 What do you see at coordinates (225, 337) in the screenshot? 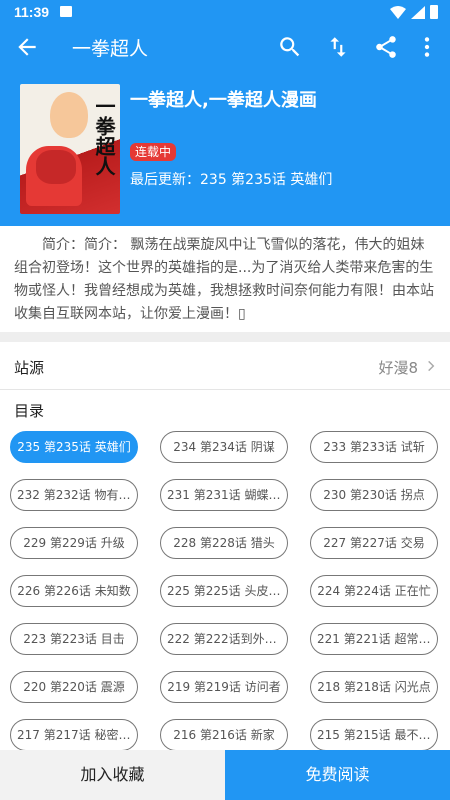
I see `section-divider` at bounding box center [225, 337].